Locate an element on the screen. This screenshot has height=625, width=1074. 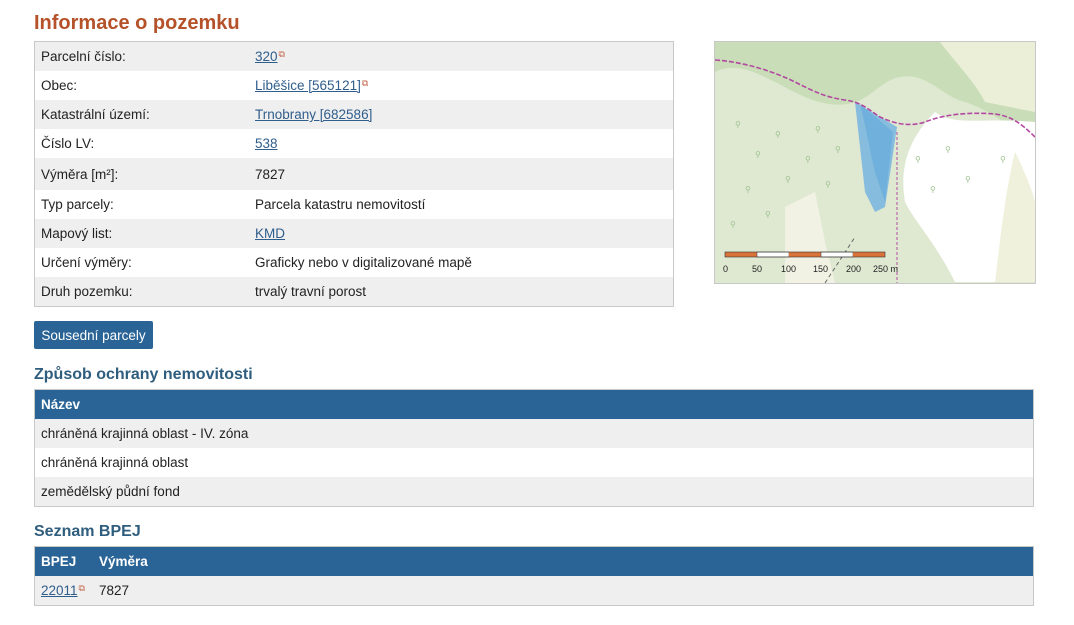
column-header-area: Výměra is located at coordinates (123, 561).